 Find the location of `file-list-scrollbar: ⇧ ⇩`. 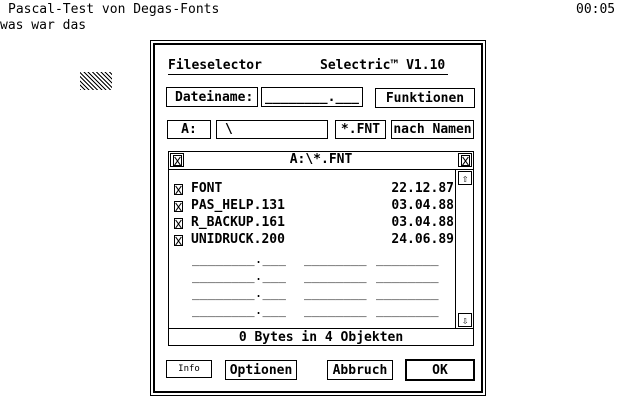

file-list-scrollbar: ⇧ ⇩ is located at coordinates (464, 249).